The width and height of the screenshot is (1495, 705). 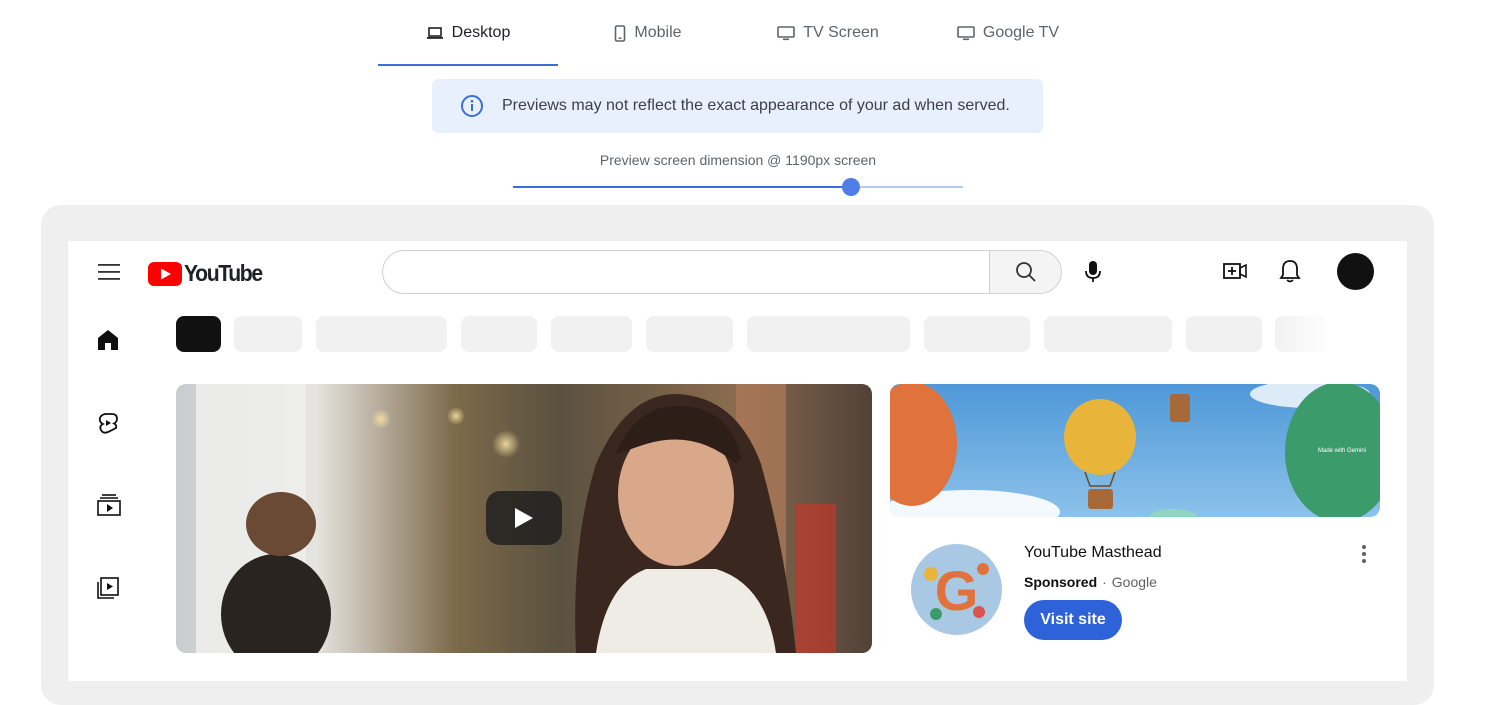 I want to click on tab-google-tv: Google TV, so click(x=1008, y=33).